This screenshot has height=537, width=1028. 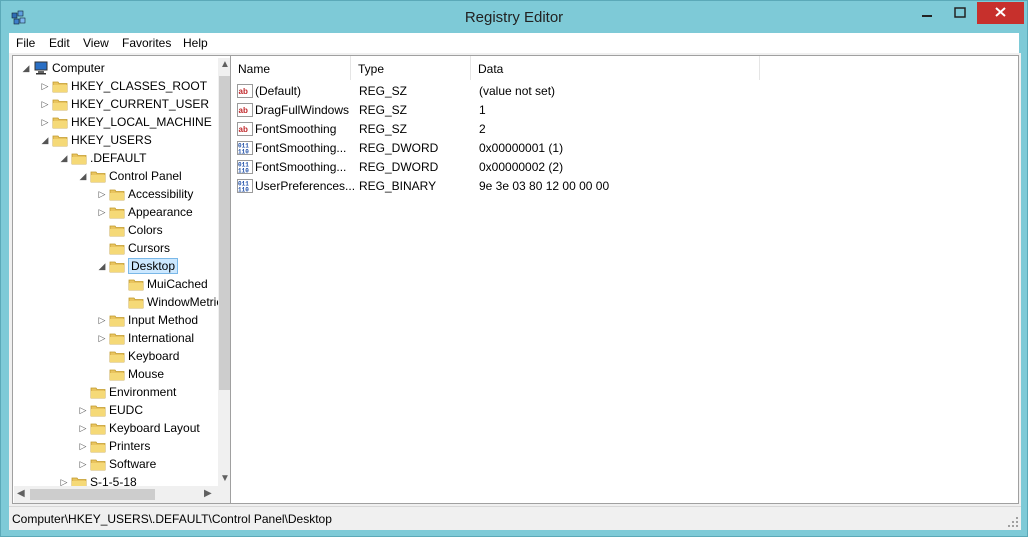 What do you see at coordinates (224, 233) in the screenshot?
I see `tree-vertical-scroll-thumb` at bounding box center [224, 233].